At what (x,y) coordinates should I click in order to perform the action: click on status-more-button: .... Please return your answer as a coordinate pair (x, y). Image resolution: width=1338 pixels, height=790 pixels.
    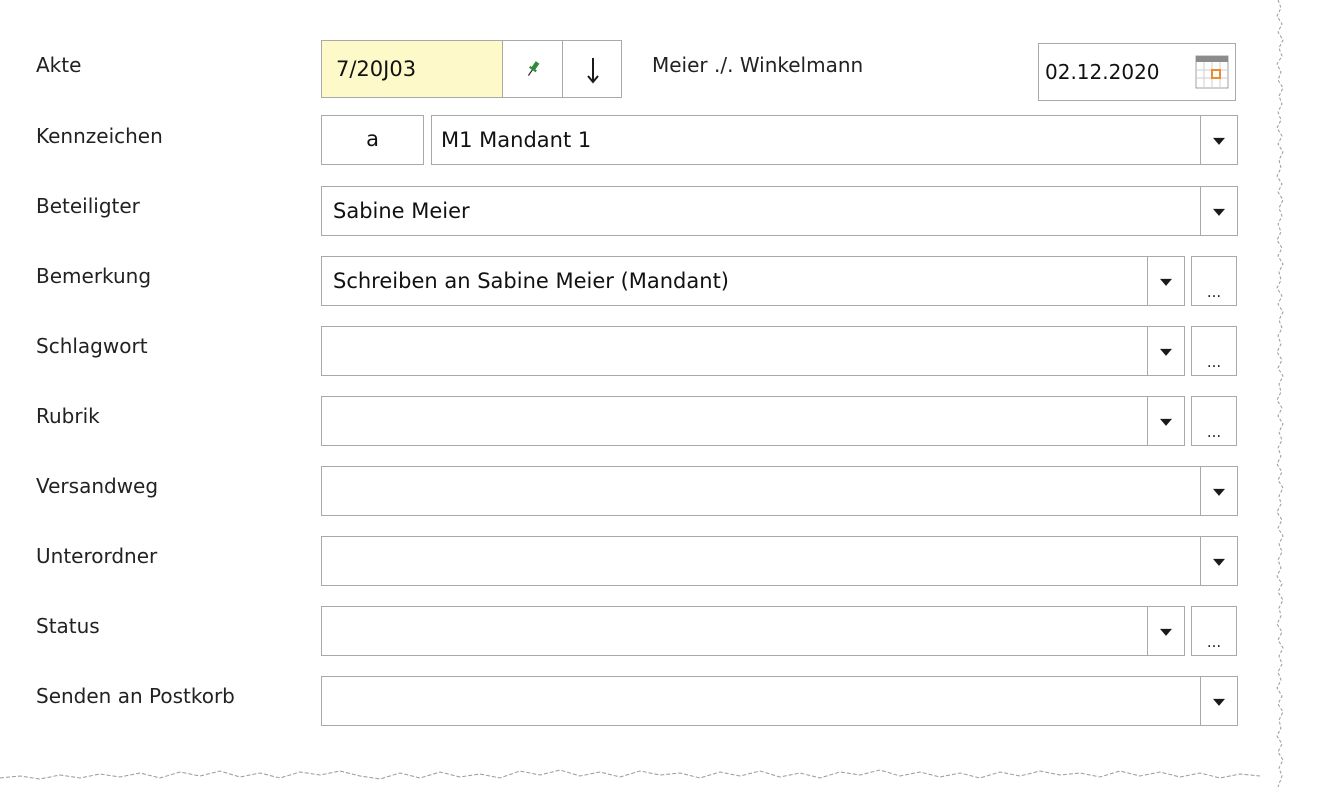
    Looking at the image, I should click on (1214, 631).